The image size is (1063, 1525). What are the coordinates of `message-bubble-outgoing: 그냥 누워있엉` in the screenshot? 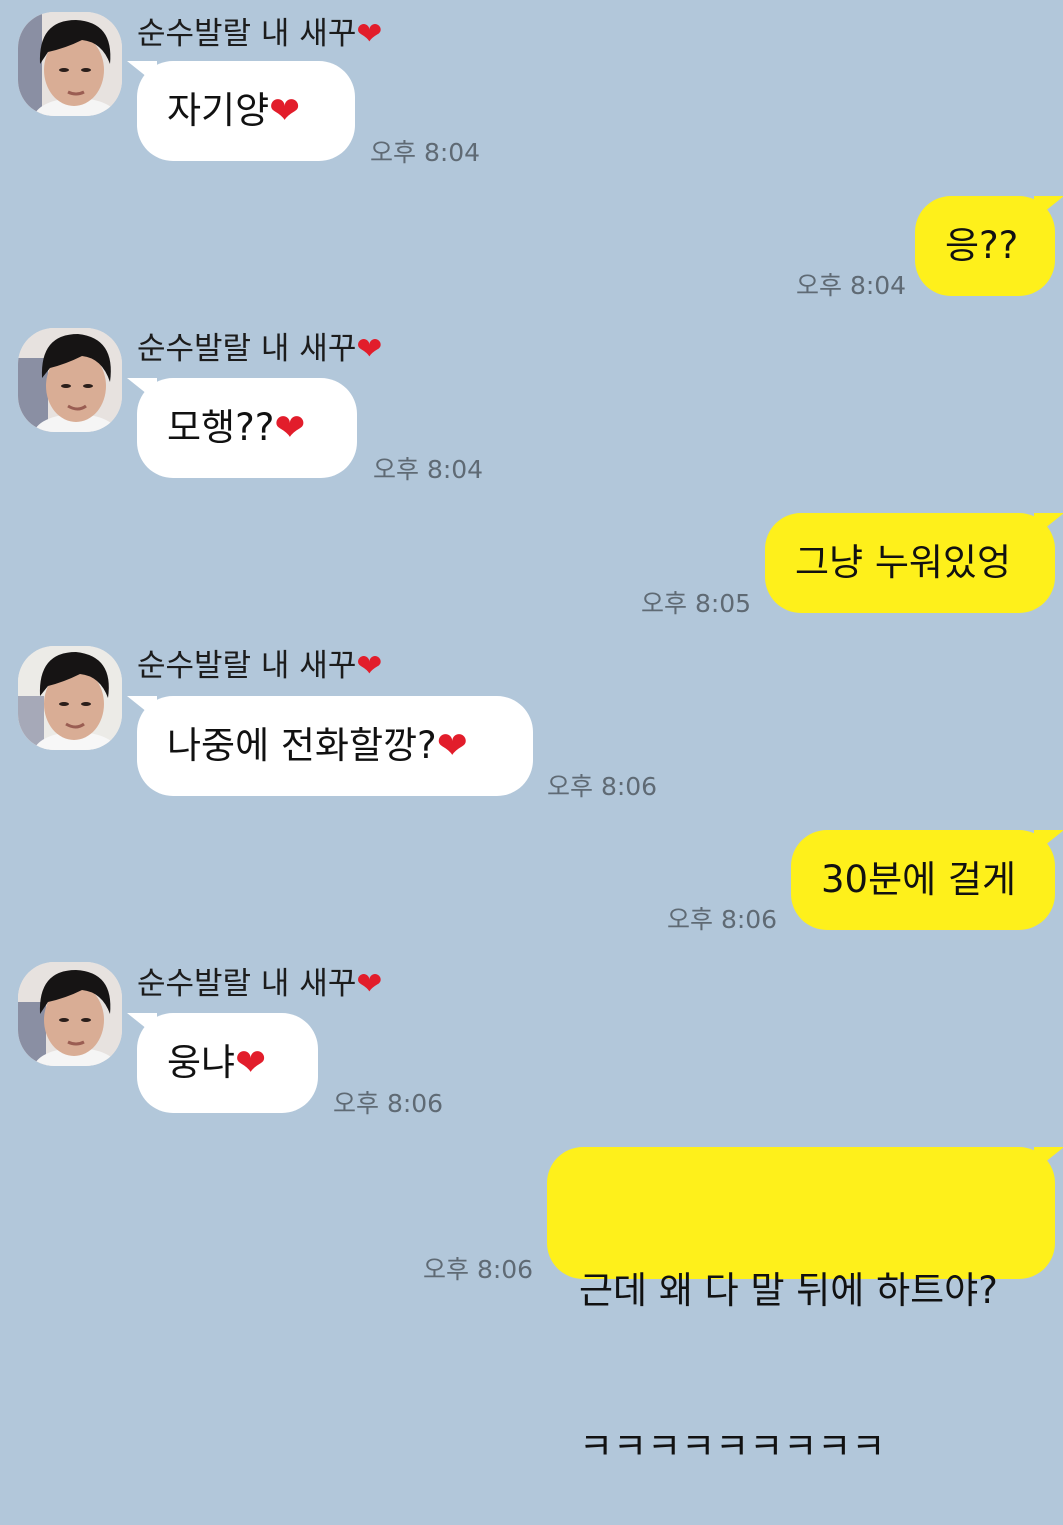 It's located at (910, 563).